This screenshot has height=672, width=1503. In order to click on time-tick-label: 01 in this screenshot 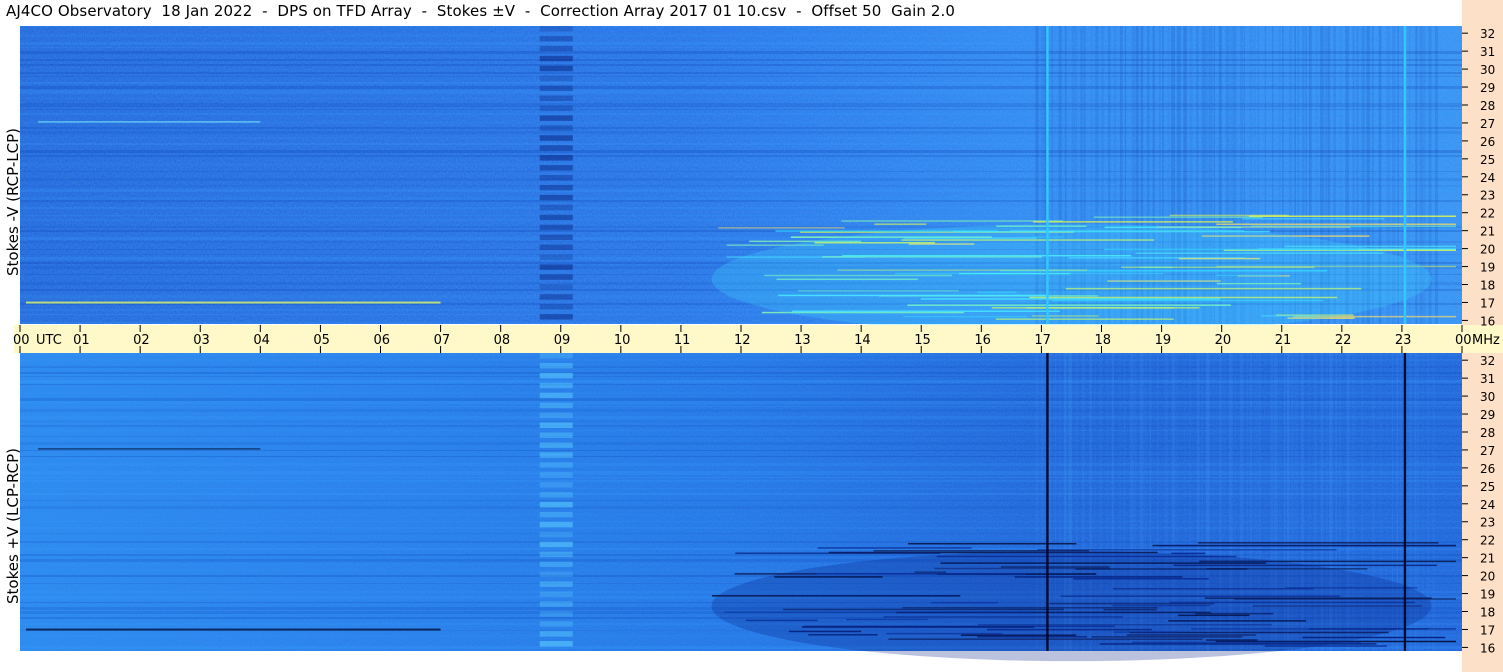, I will do `click(81, 340)`.